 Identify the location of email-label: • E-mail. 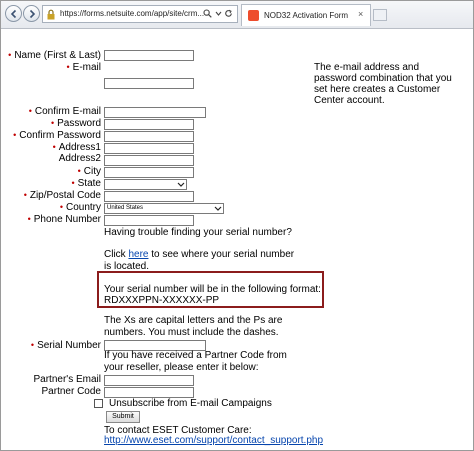
(84, 67).